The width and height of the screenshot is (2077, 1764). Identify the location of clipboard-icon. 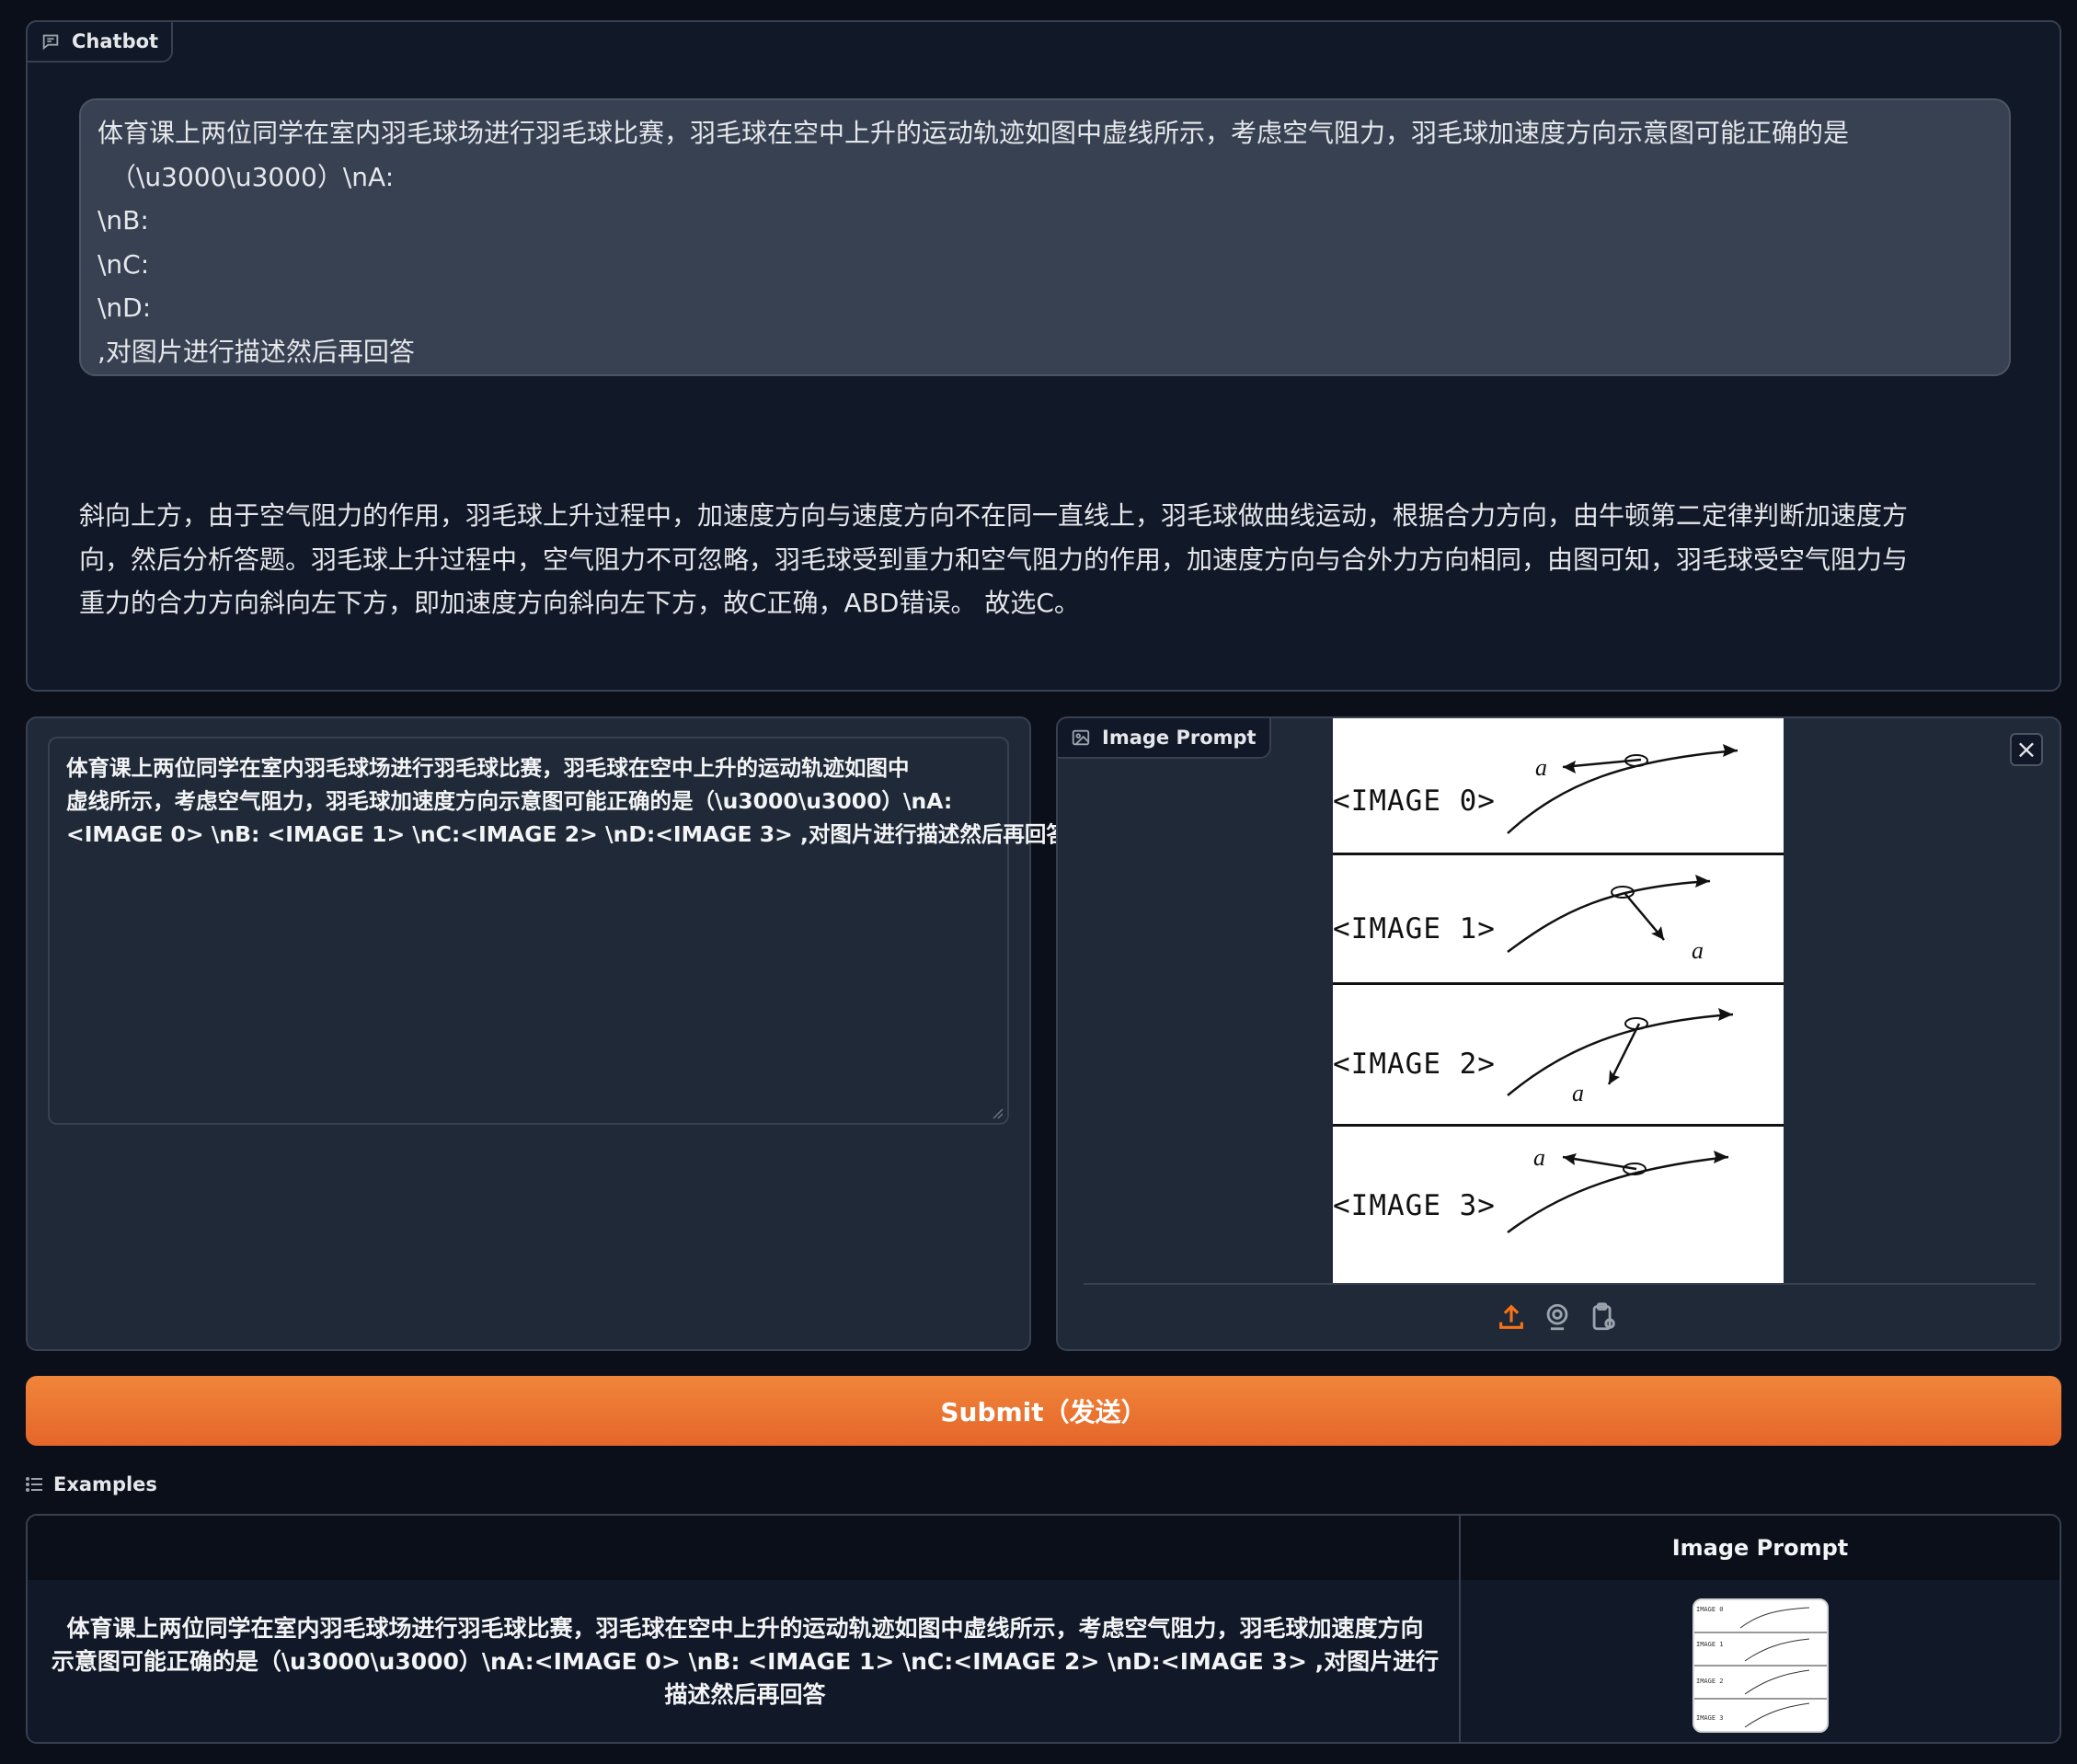
(1603, 1317).